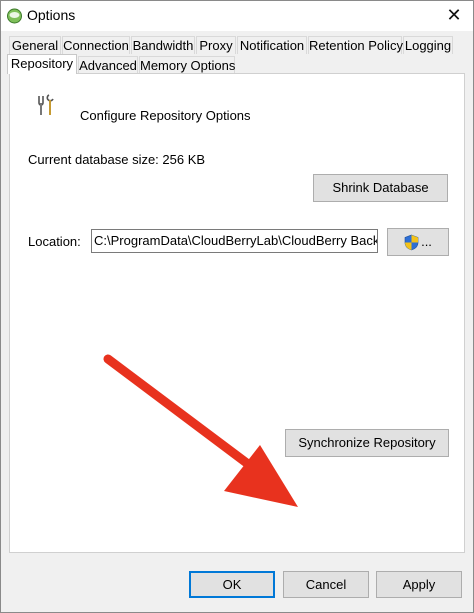 The width and height of the screenshot is (474, 613). Describe the element at coordinates (326, 584) in the screenshot. I see `cancel-button: Cancel` at that location.